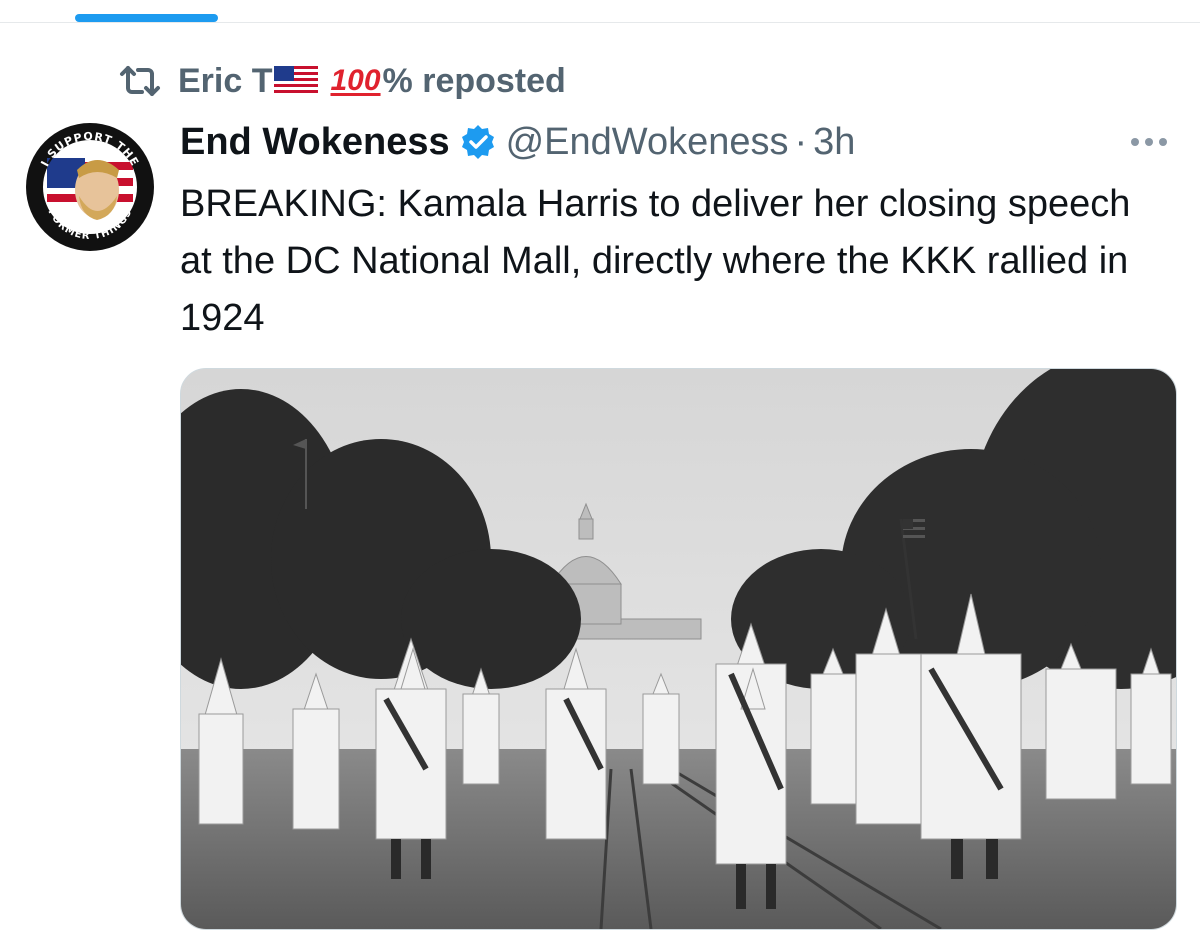  What do you see at coordinates (296, 81) in the screenshot?
I see `us-flag-icon` at bounding box center [296, 81].